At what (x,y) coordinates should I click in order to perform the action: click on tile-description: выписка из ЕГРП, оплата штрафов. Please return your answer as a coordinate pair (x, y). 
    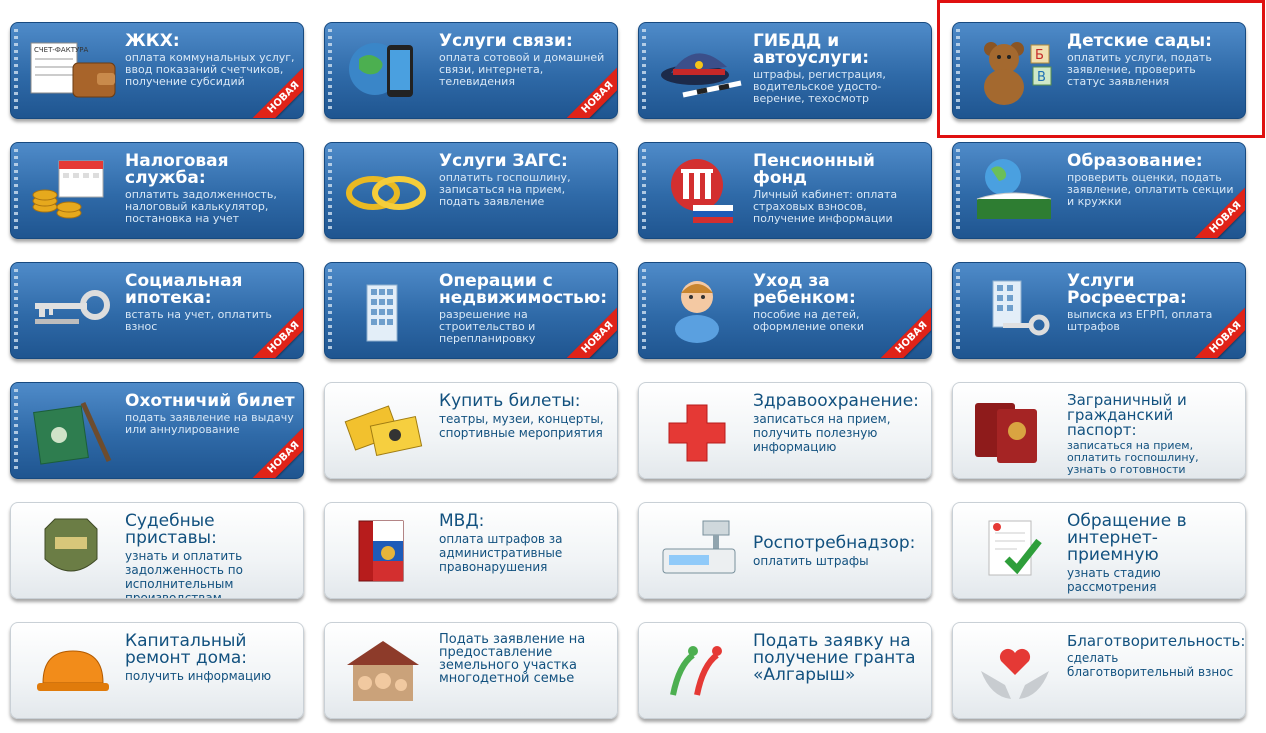
    Looking at the image, I should click on (1140, 320).